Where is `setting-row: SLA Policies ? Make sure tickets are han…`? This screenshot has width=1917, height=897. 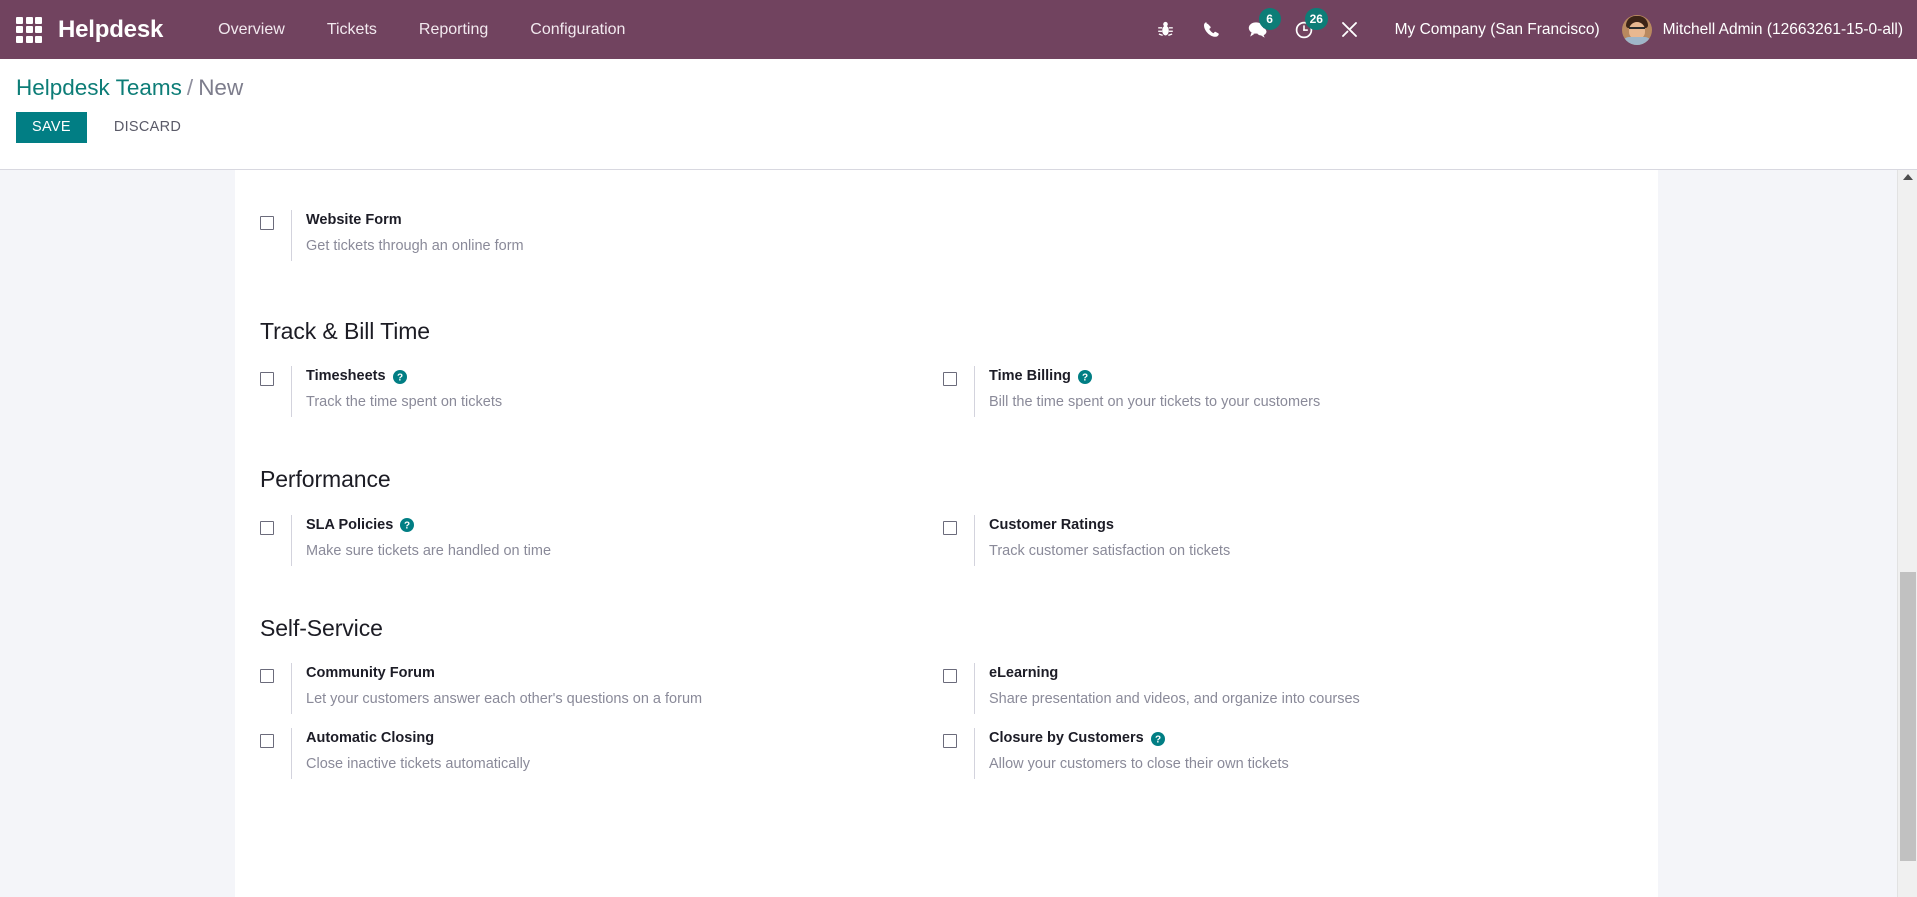
setting-row: SLA Policies ? Make sure tickets are han… is located at coordinates (943, 540).